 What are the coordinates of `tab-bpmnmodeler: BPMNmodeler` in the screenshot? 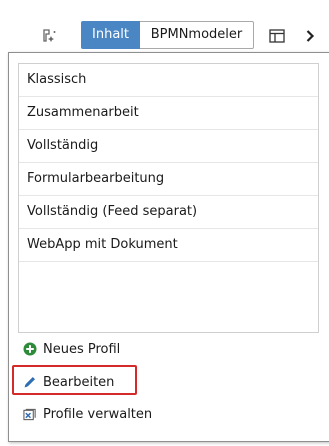 It's located at (197, 35).